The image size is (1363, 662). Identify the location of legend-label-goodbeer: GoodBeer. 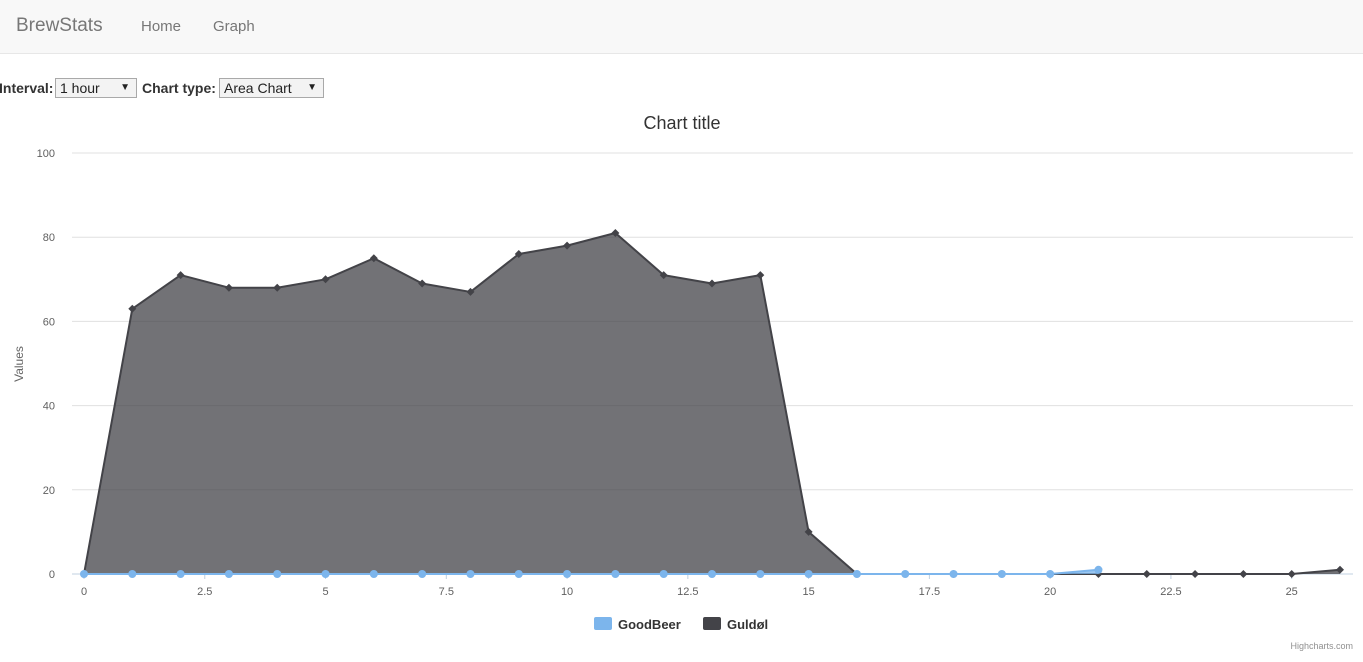
(649, 624).